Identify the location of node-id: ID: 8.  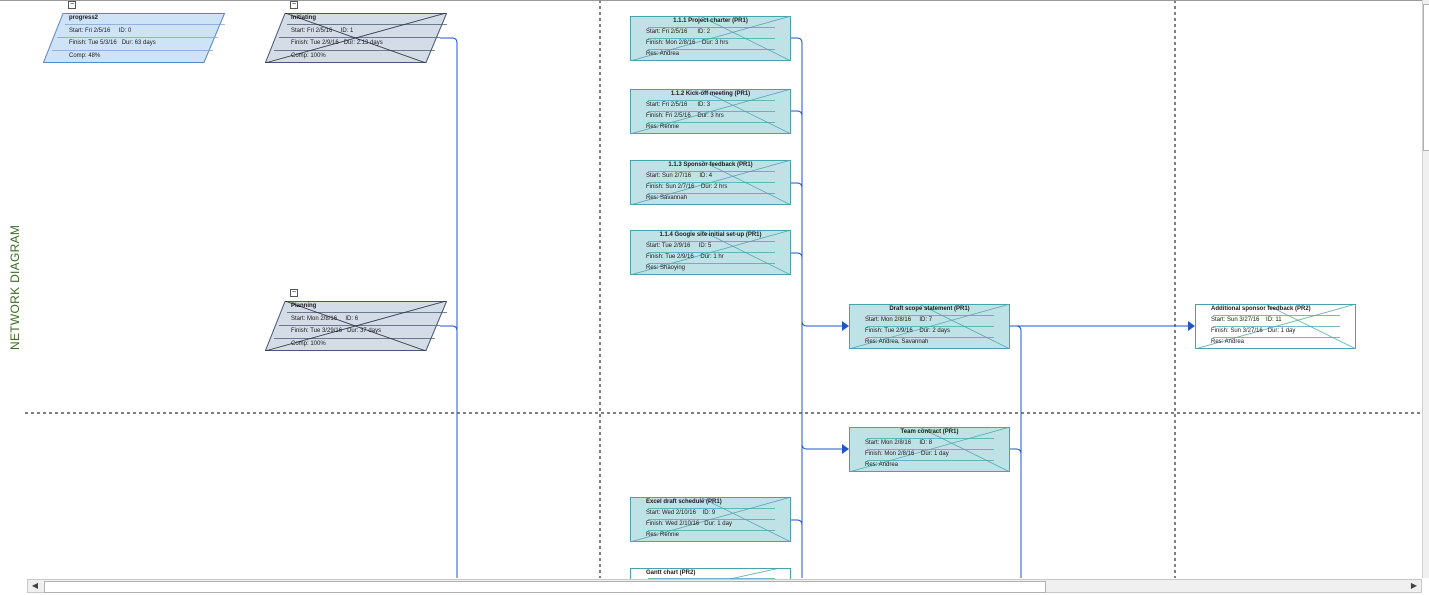
(926, 443).